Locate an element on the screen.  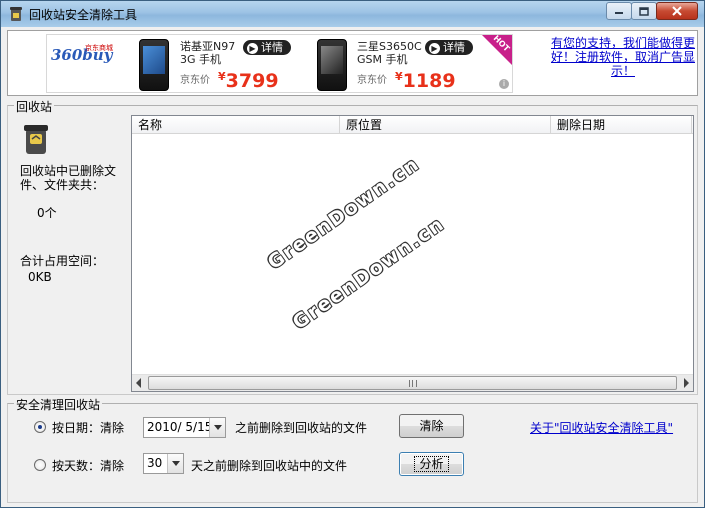
minimize-icon is located at coordinates (619, 13).